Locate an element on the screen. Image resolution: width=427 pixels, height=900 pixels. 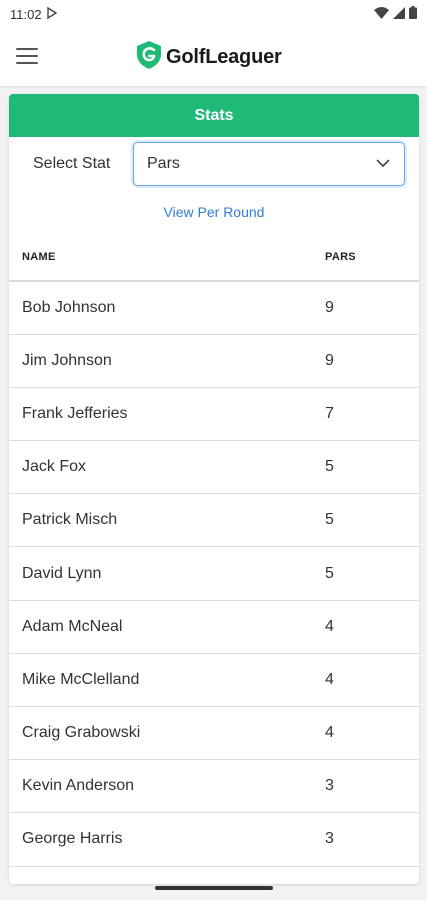
home-indicator is located at coordinates (214, 888).